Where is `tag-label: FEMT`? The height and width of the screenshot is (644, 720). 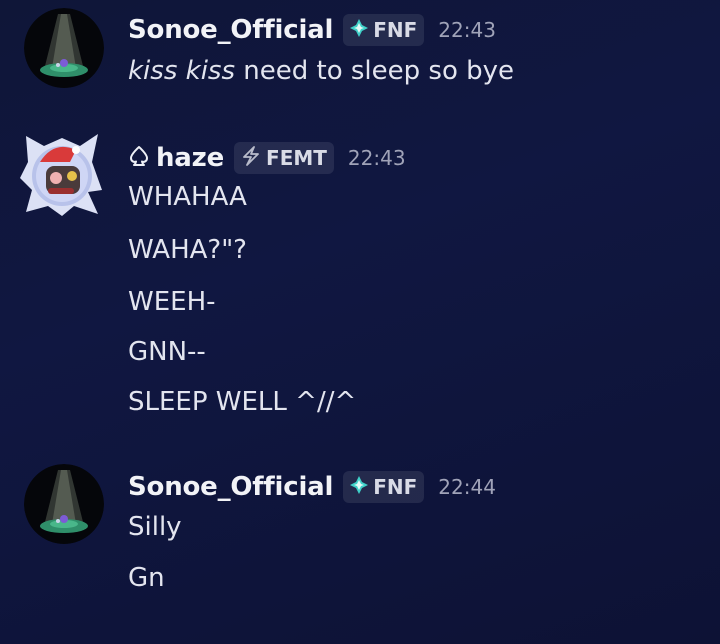
tag-label: FEMT is located at coordinates (296, 158).